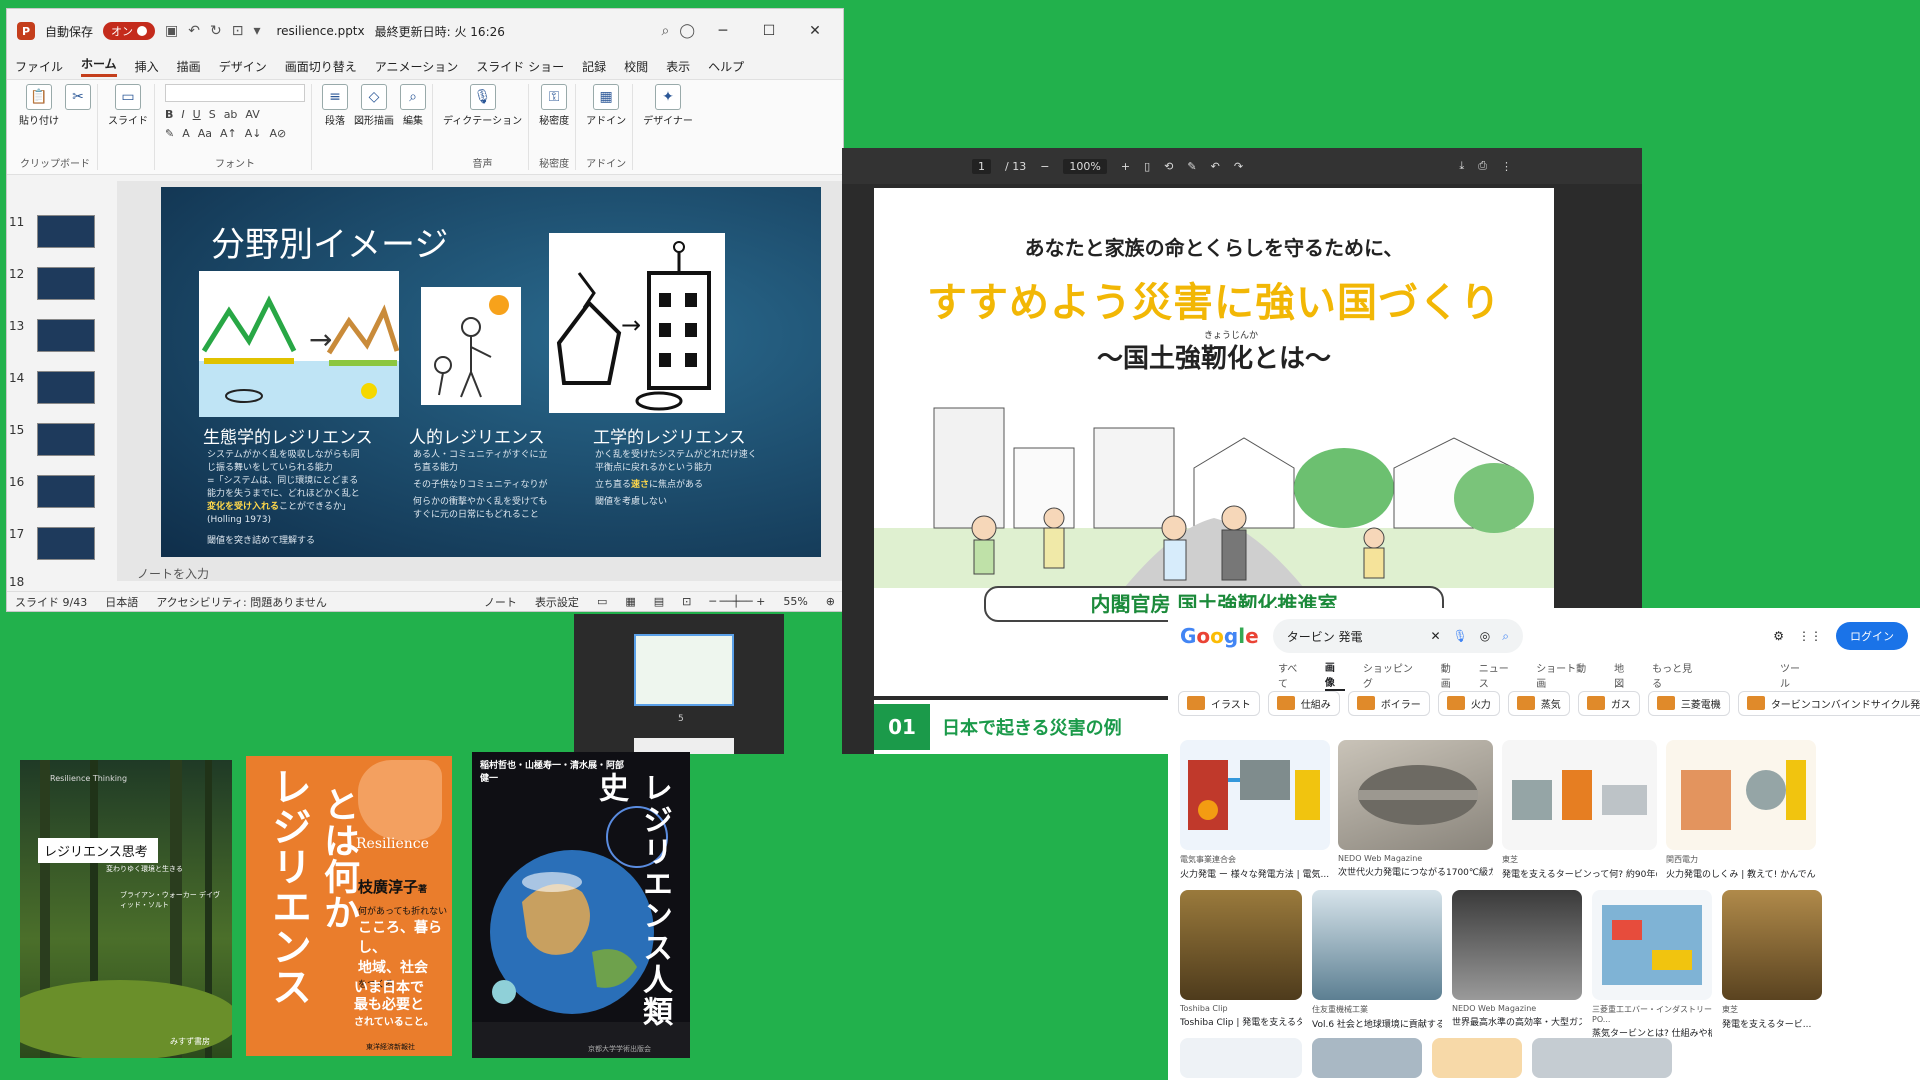  What do you see at coordinates (228, 133) in the screenshot?
I see `grow-font-button: A↑` at bounding box center [228, 133].